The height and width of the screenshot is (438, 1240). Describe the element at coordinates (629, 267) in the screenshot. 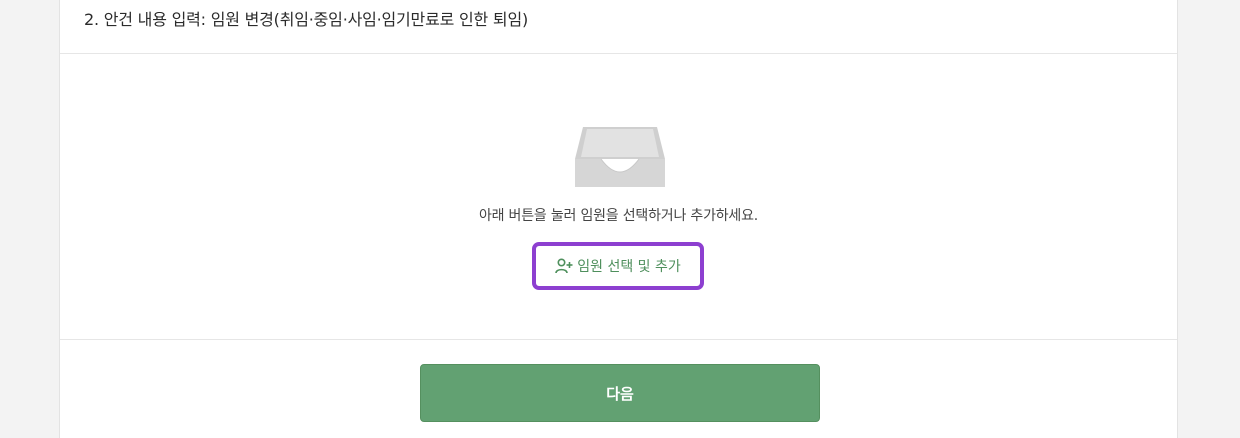

I see `select-add-officer-label: 임원 선택 및 추가` at that location.